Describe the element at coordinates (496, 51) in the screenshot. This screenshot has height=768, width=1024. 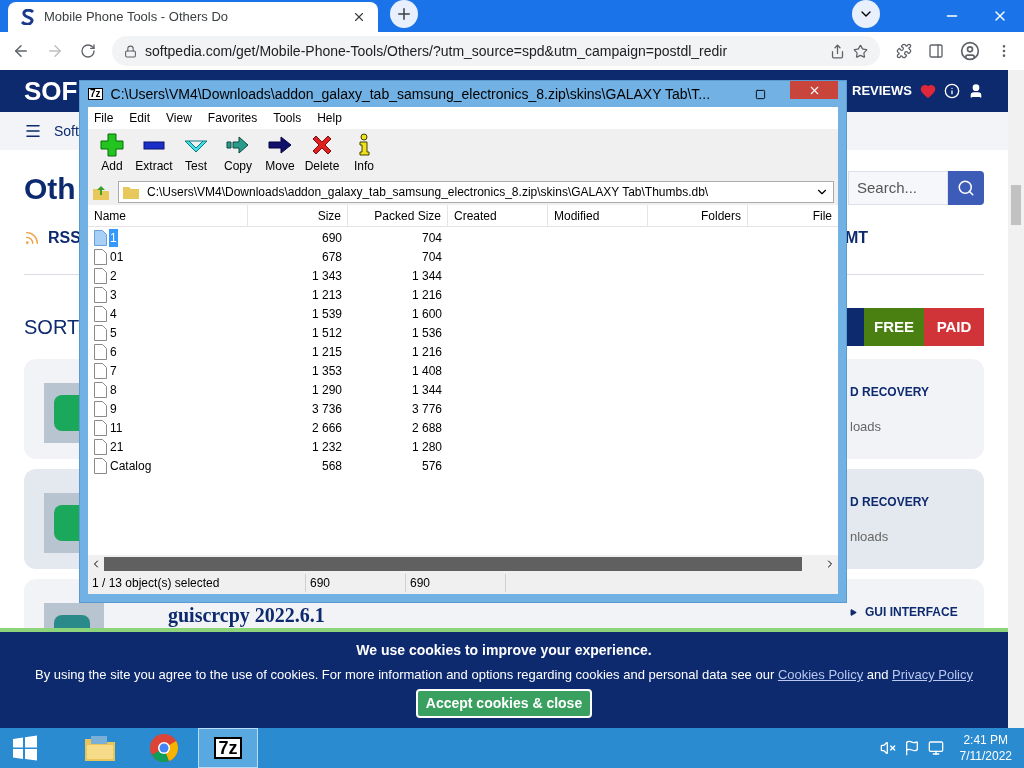
I see `address-bar: softpedia.com/get/Mobile-Phone-Tools/Others/?utm_source=spd&utm_campaign=postdl_redir` at that location.